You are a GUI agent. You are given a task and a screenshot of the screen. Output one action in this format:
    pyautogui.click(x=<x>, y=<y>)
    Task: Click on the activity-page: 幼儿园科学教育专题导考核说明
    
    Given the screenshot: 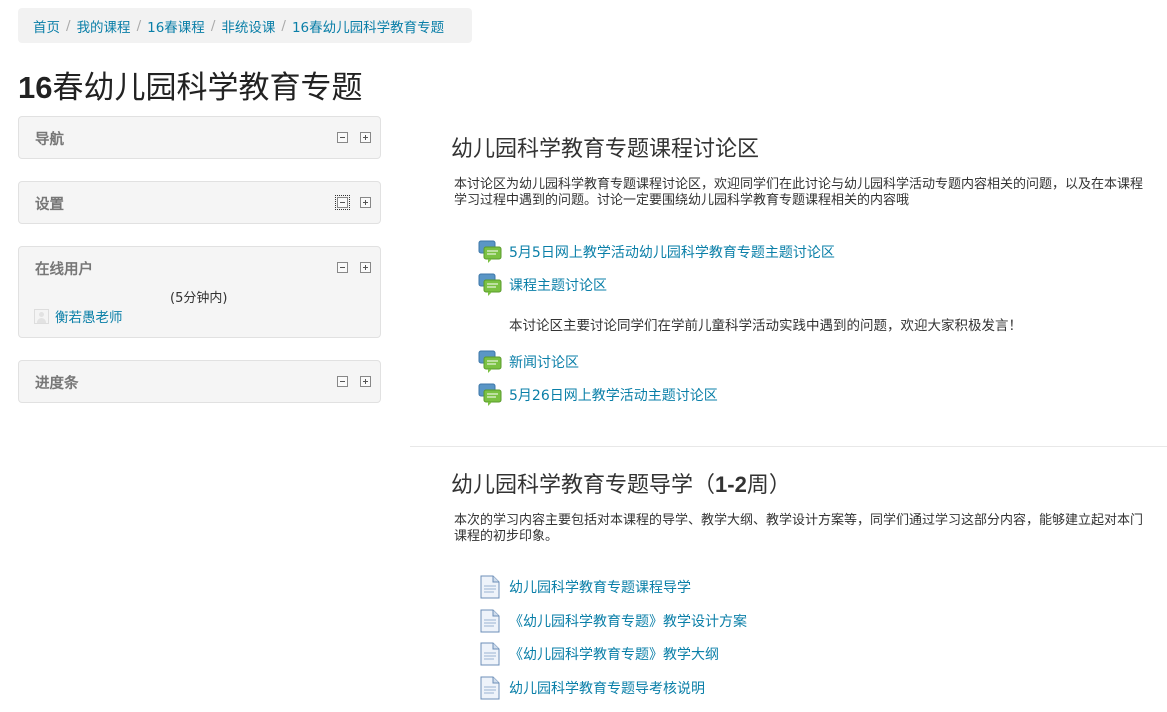 What is the action you would take?
    pyautogui.click(x=591, y=688)
    